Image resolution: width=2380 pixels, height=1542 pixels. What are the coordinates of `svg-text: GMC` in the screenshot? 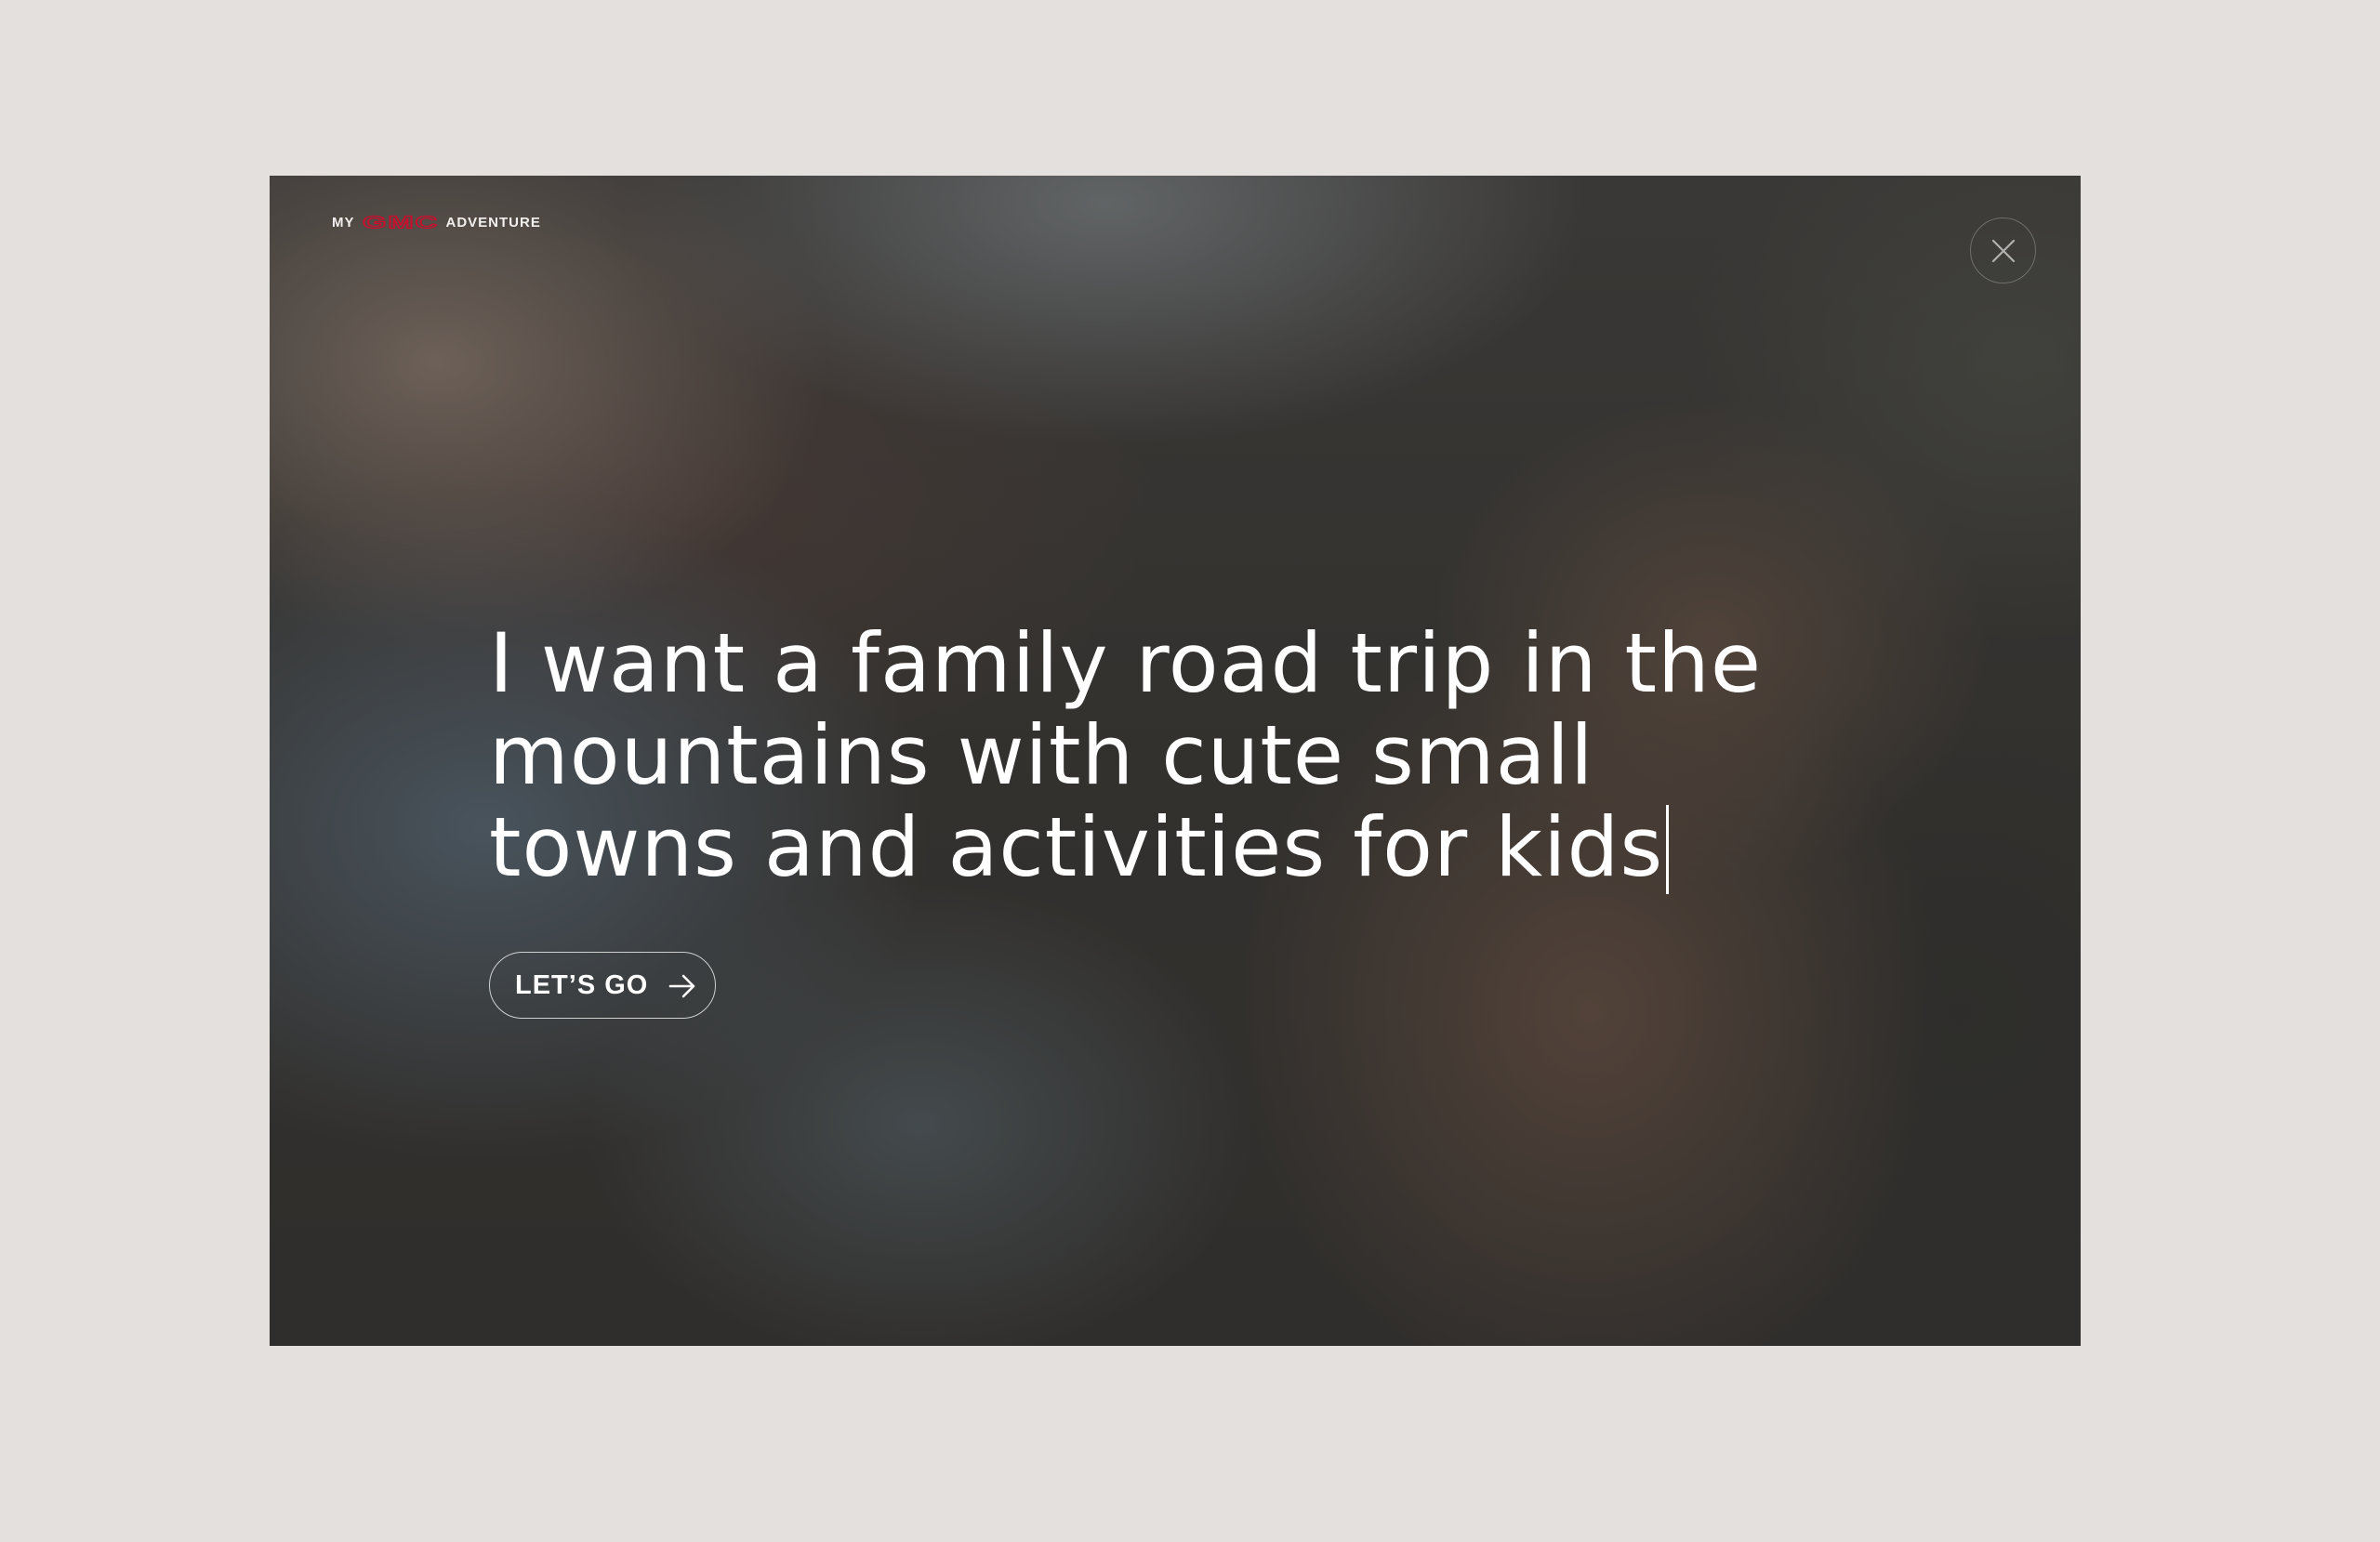 It's located at (401, 222).